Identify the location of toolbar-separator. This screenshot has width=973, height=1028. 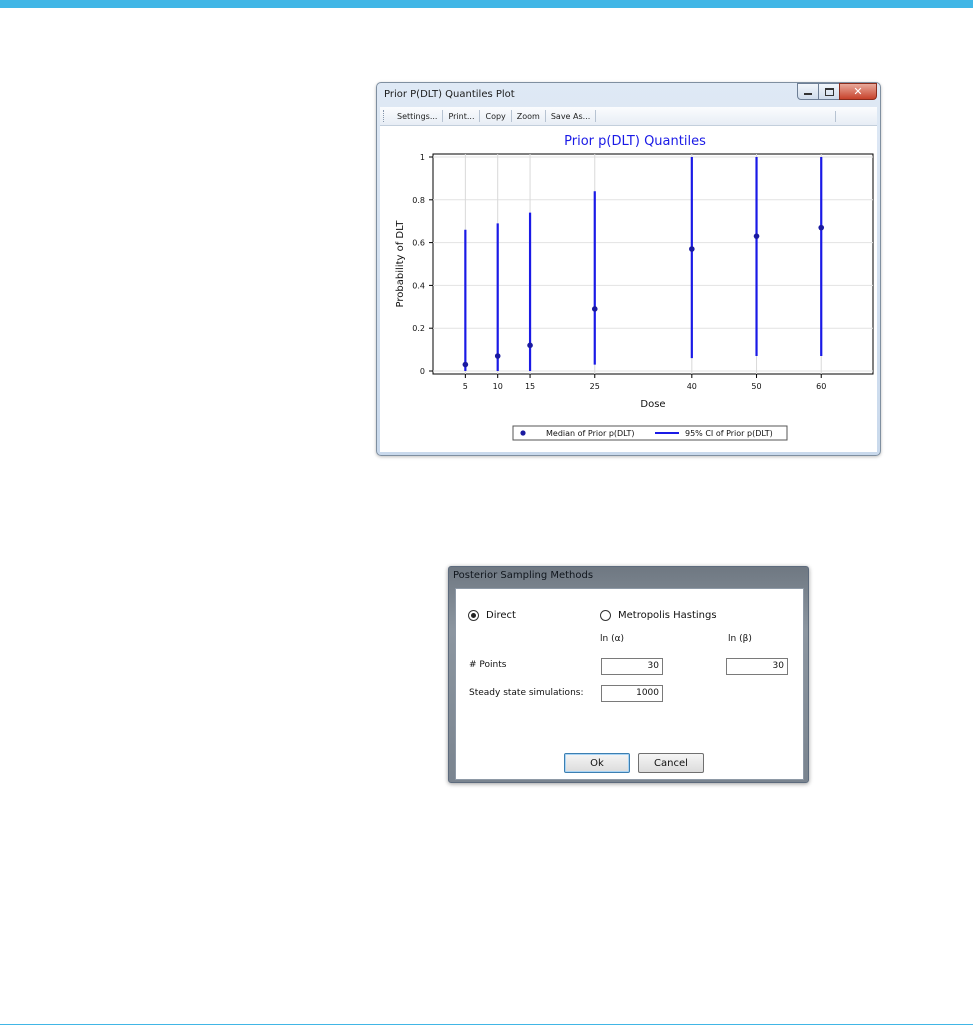
(596, 116).